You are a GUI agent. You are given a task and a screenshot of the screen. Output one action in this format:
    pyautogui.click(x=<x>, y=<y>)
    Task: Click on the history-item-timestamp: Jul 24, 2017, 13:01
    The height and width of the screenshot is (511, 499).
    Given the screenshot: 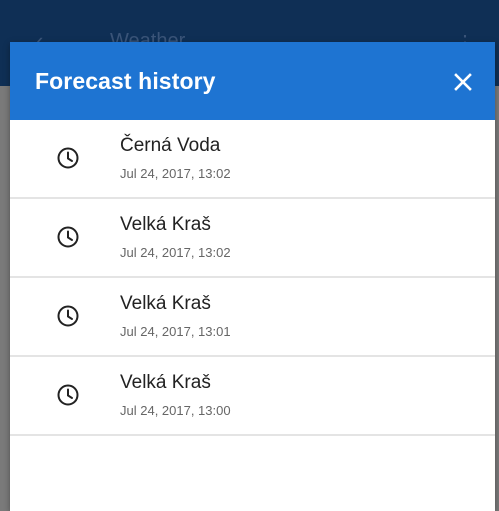 What is the action you would take?
    pyautogui.click(x=175, y=331)
    